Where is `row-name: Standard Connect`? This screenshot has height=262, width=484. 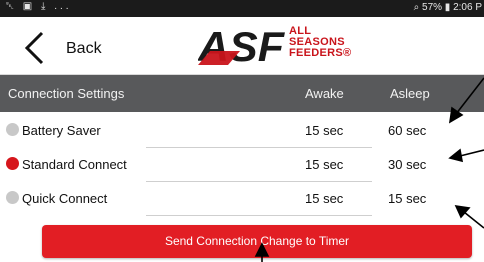
row-name: Standard Connect is located at coordinates (74, 164).